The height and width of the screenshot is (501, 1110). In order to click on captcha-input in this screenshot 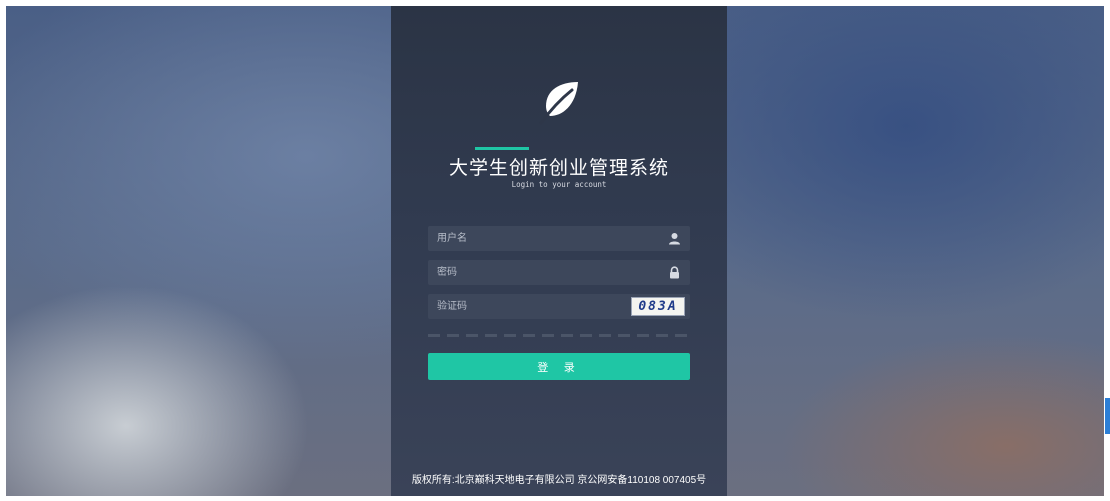, I will do `click(532, 306)`.